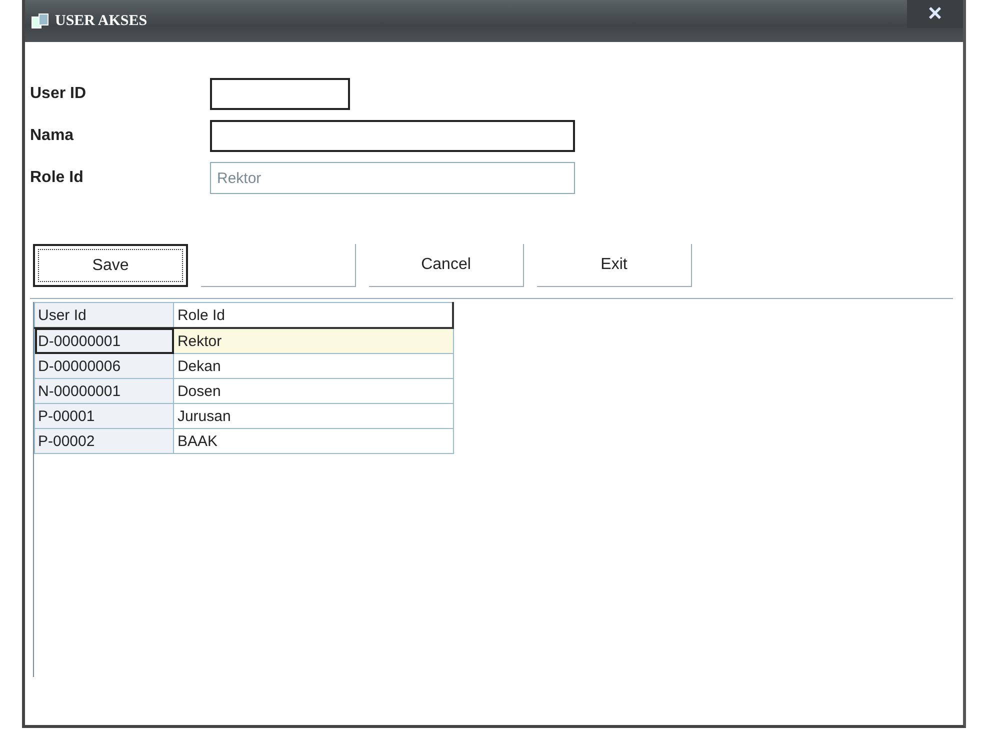 The height and width of the screenshot is (730, 991). Describe the element at coordinates (104, 441) in the screenshot. I see `table-cell: P-00002` at that location.